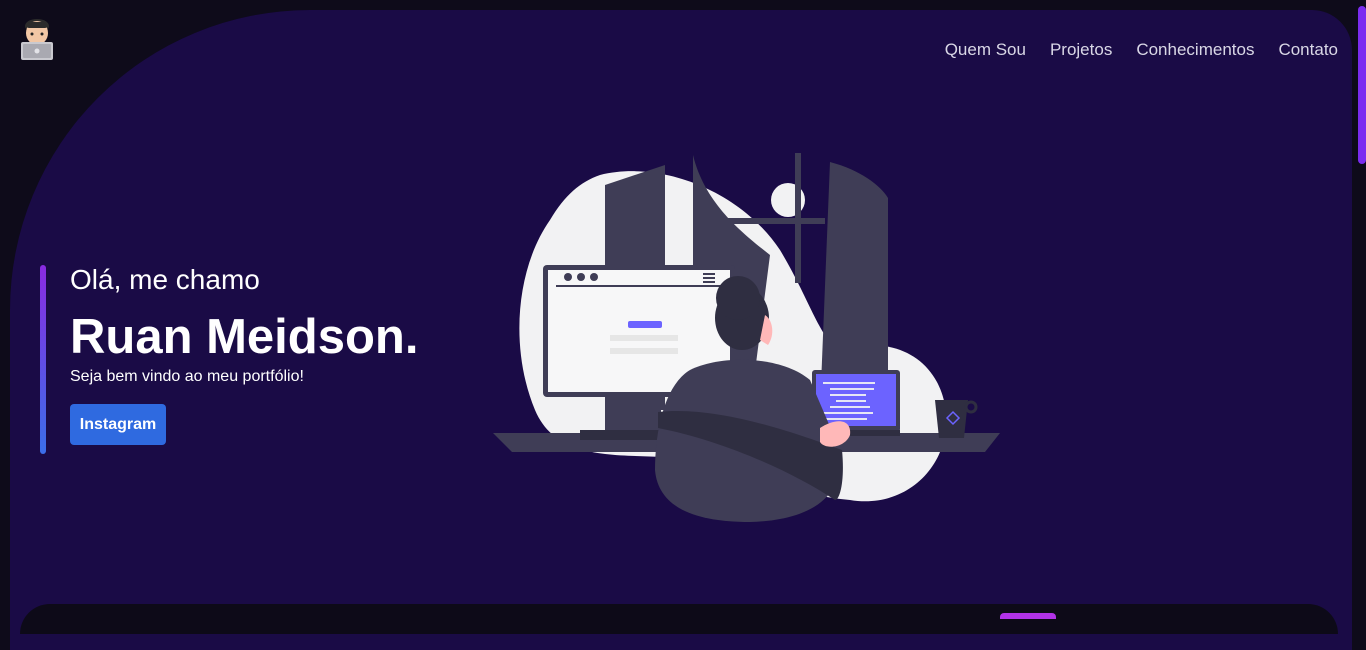  Describe the element at coordinates (118, 424) in the screenshot. I see `instagram-button: Instagram` at that location.